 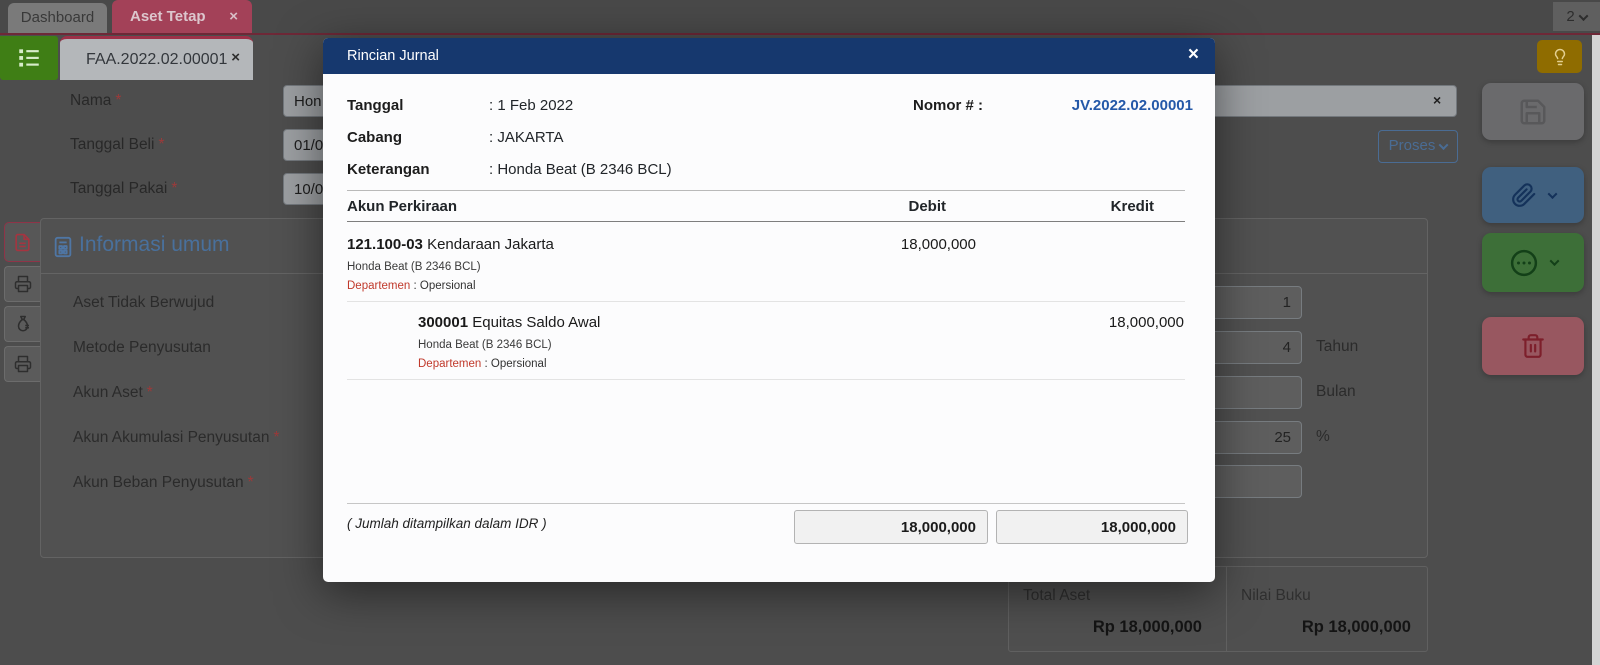 I want to click on delete-button, so click(x=1533, y=346).